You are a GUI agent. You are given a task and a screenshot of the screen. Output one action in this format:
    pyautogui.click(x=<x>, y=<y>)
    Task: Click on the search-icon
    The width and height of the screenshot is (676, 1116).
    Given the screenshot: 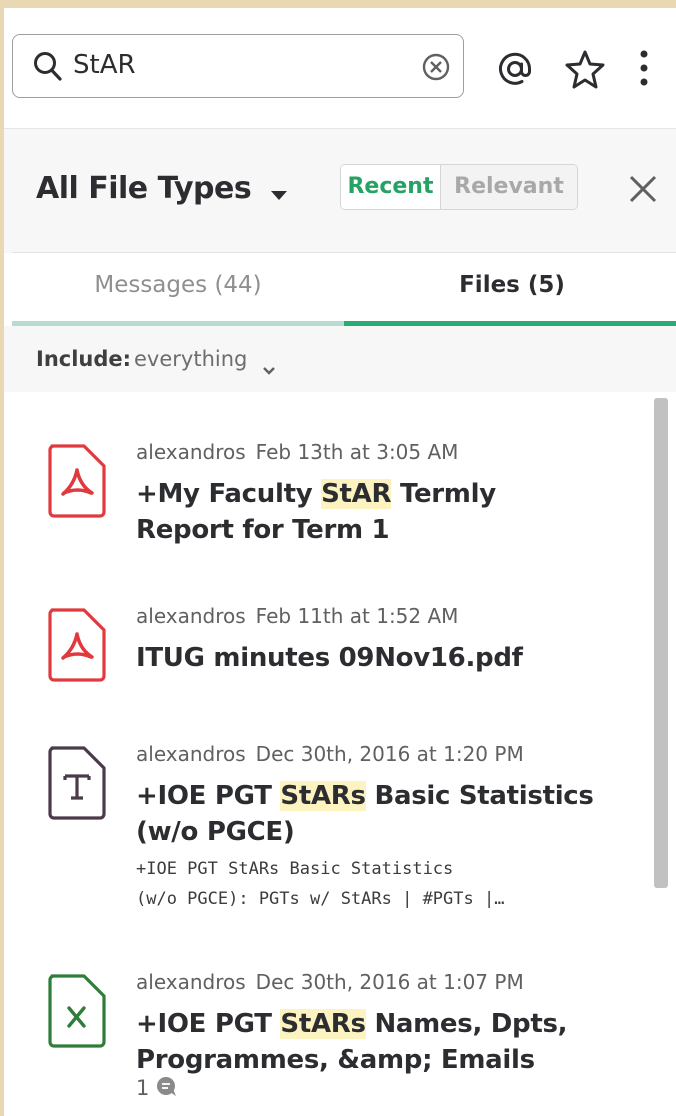 What is the action you would take?
    pyautogui.click(x=48, y=69)
    